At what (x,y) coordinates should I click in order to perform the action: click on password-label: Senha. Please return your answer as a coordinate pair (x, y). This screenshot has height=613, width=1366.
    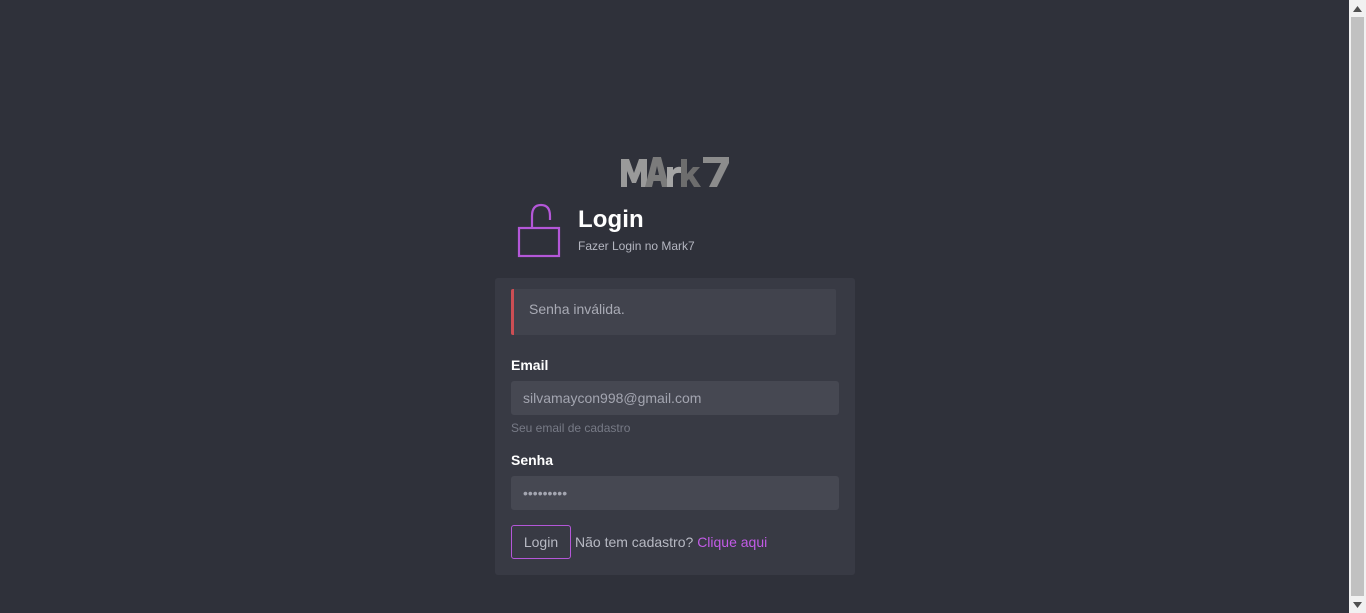
    Looking at the image, I should click on (532, 460).